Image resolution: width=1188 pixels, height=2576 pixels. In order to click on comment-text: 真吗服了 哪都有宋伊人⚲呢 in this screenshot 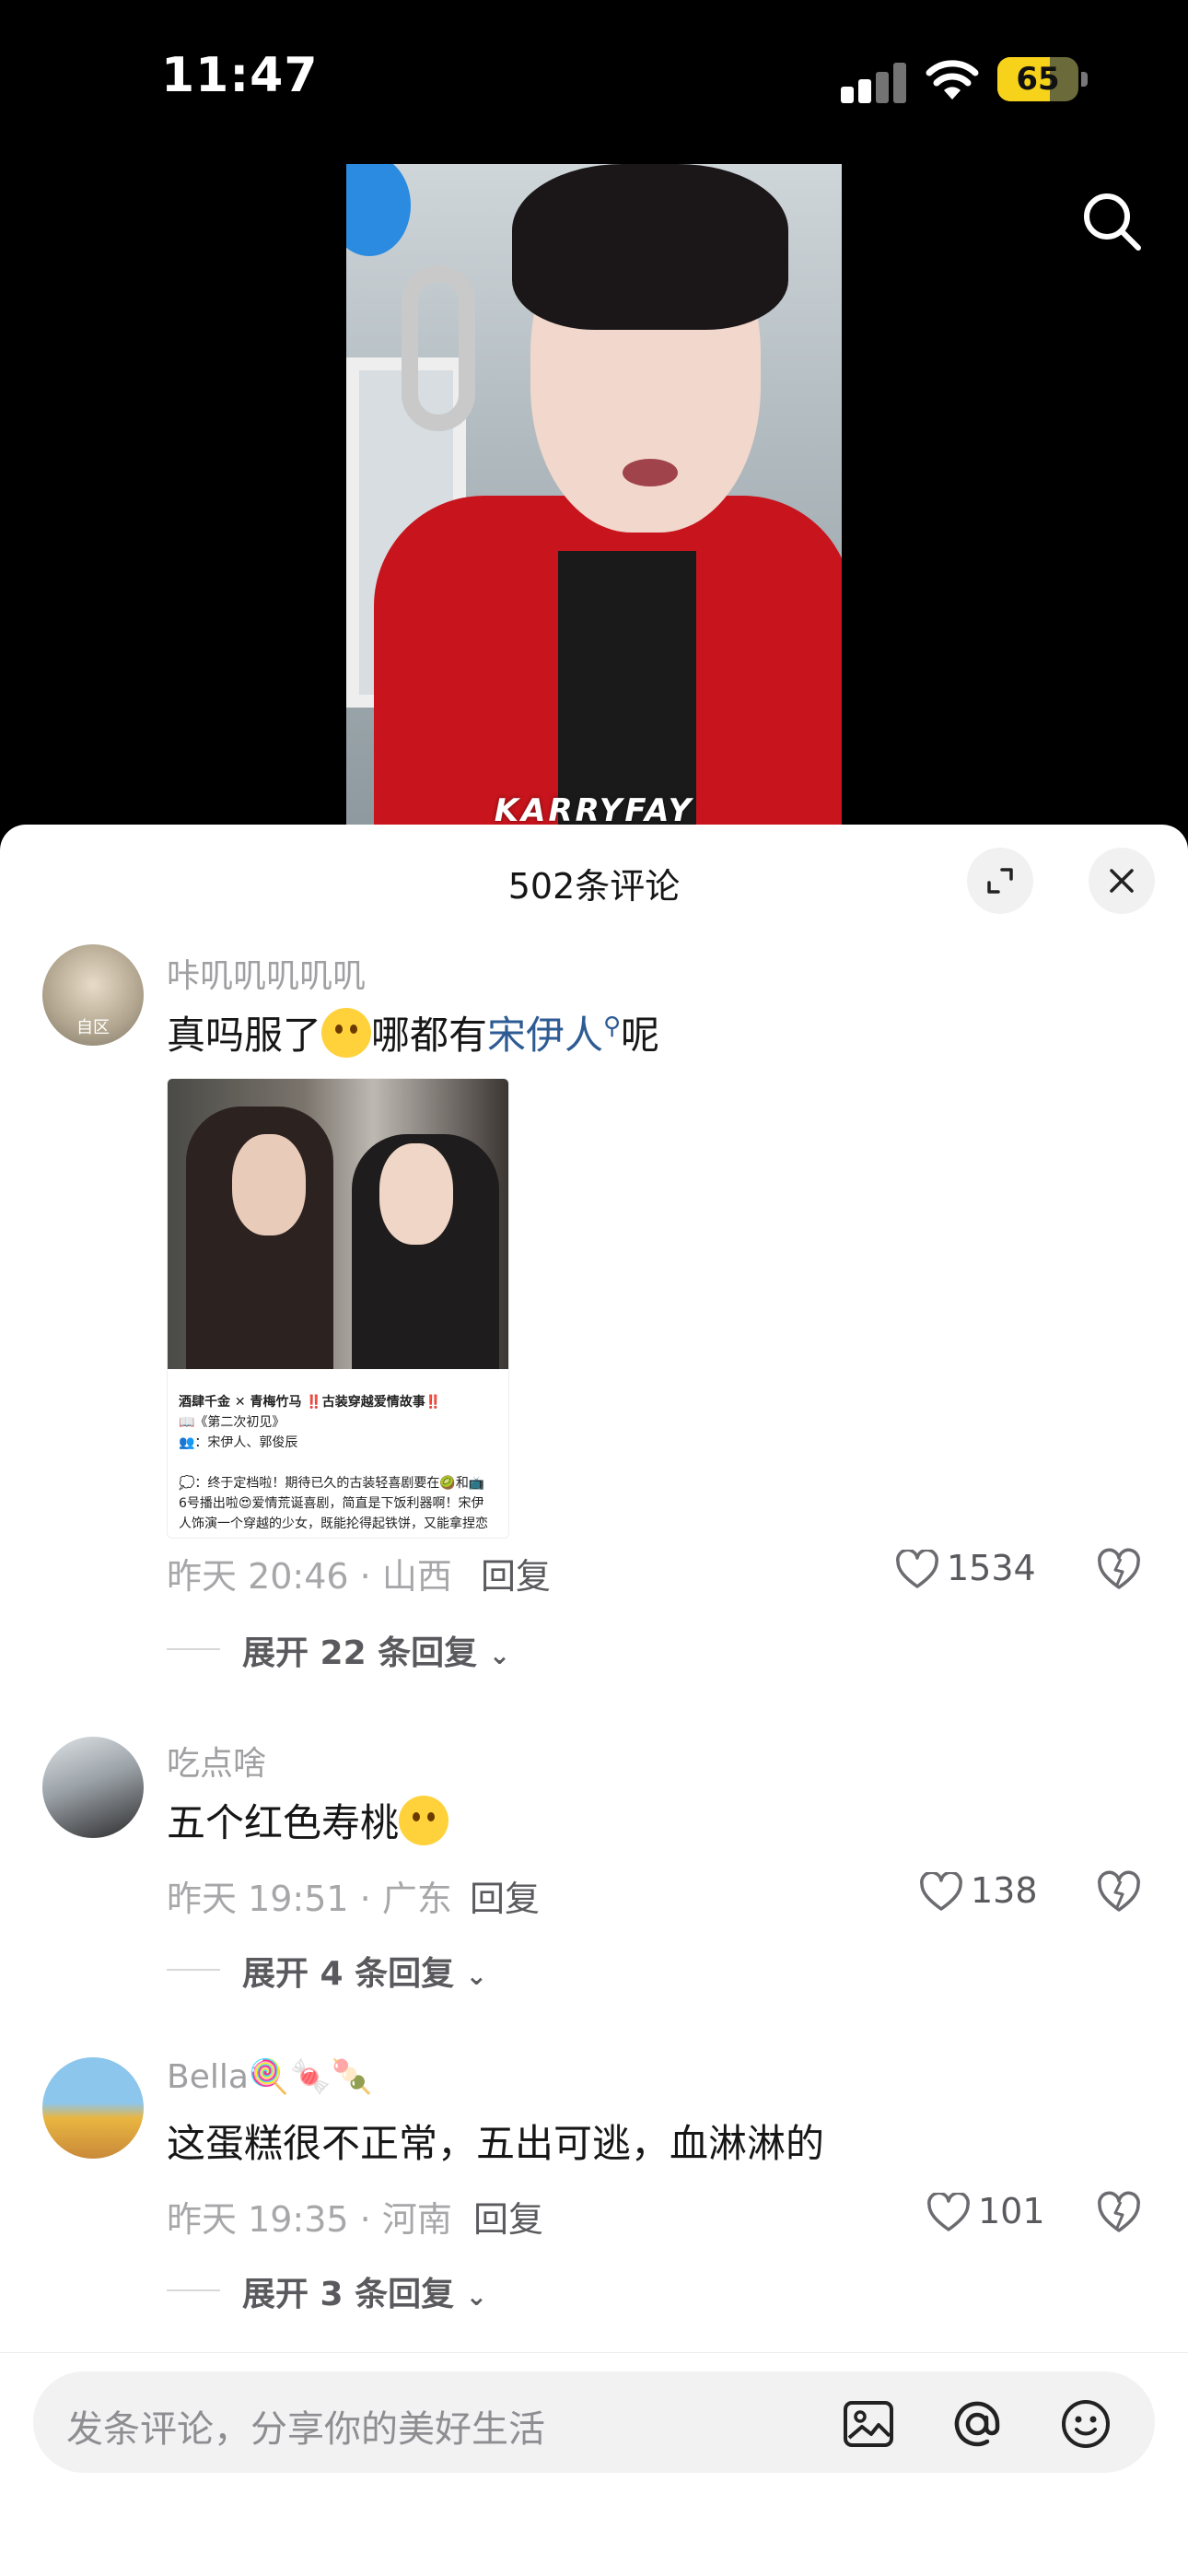, I will do `click(413, 1032)`.